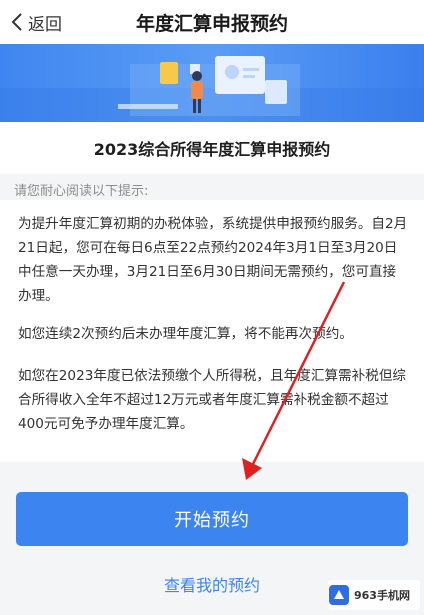  Describe the element at coordinates (212, 89) in the screenshot. I see `person-with-documents-illustration` at that location.